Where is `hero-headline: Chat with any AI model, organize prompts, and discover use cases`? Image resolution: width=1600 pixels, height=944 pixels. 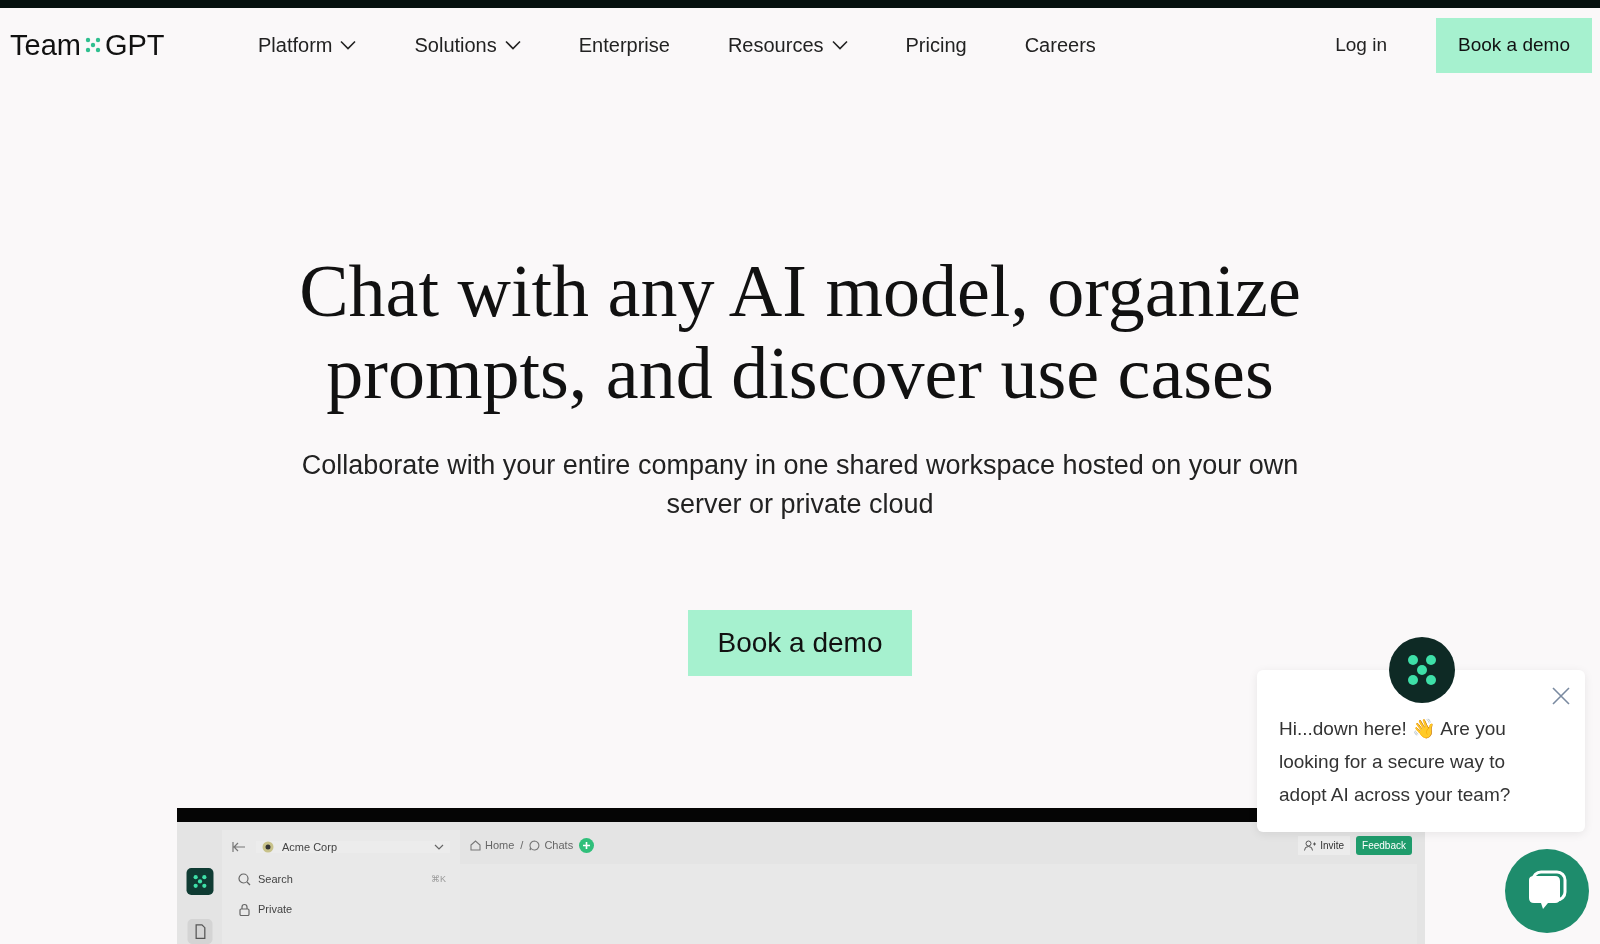 hero-headline: Chat with any AI model, organize prompts, and discover use cases is located at coordinates (800, 332).